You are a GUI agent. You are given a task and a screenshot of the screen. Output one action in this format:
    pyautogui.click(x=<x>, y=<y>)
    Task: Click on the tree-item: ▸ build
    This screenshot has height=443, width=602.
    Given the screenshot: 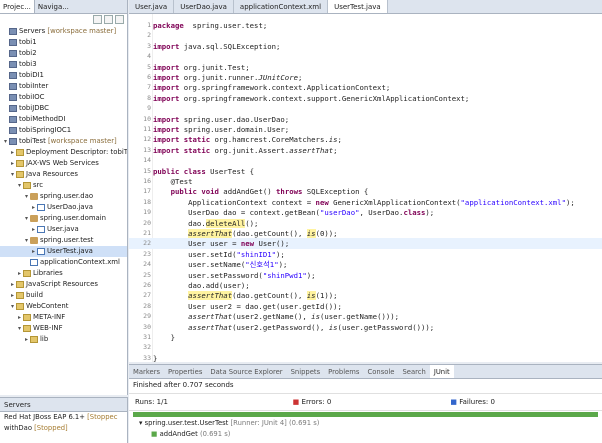 What is the action you would take?
    pyautogui.click(x=63, y=295)
    